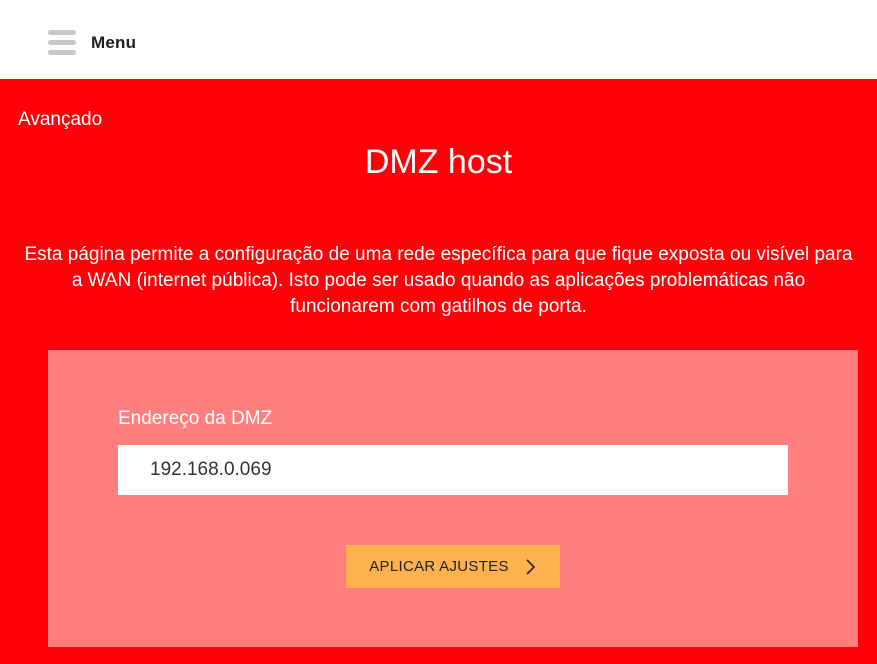 The image size is (877, 664). I want to click on hamburger-icon, so click(61, 43).